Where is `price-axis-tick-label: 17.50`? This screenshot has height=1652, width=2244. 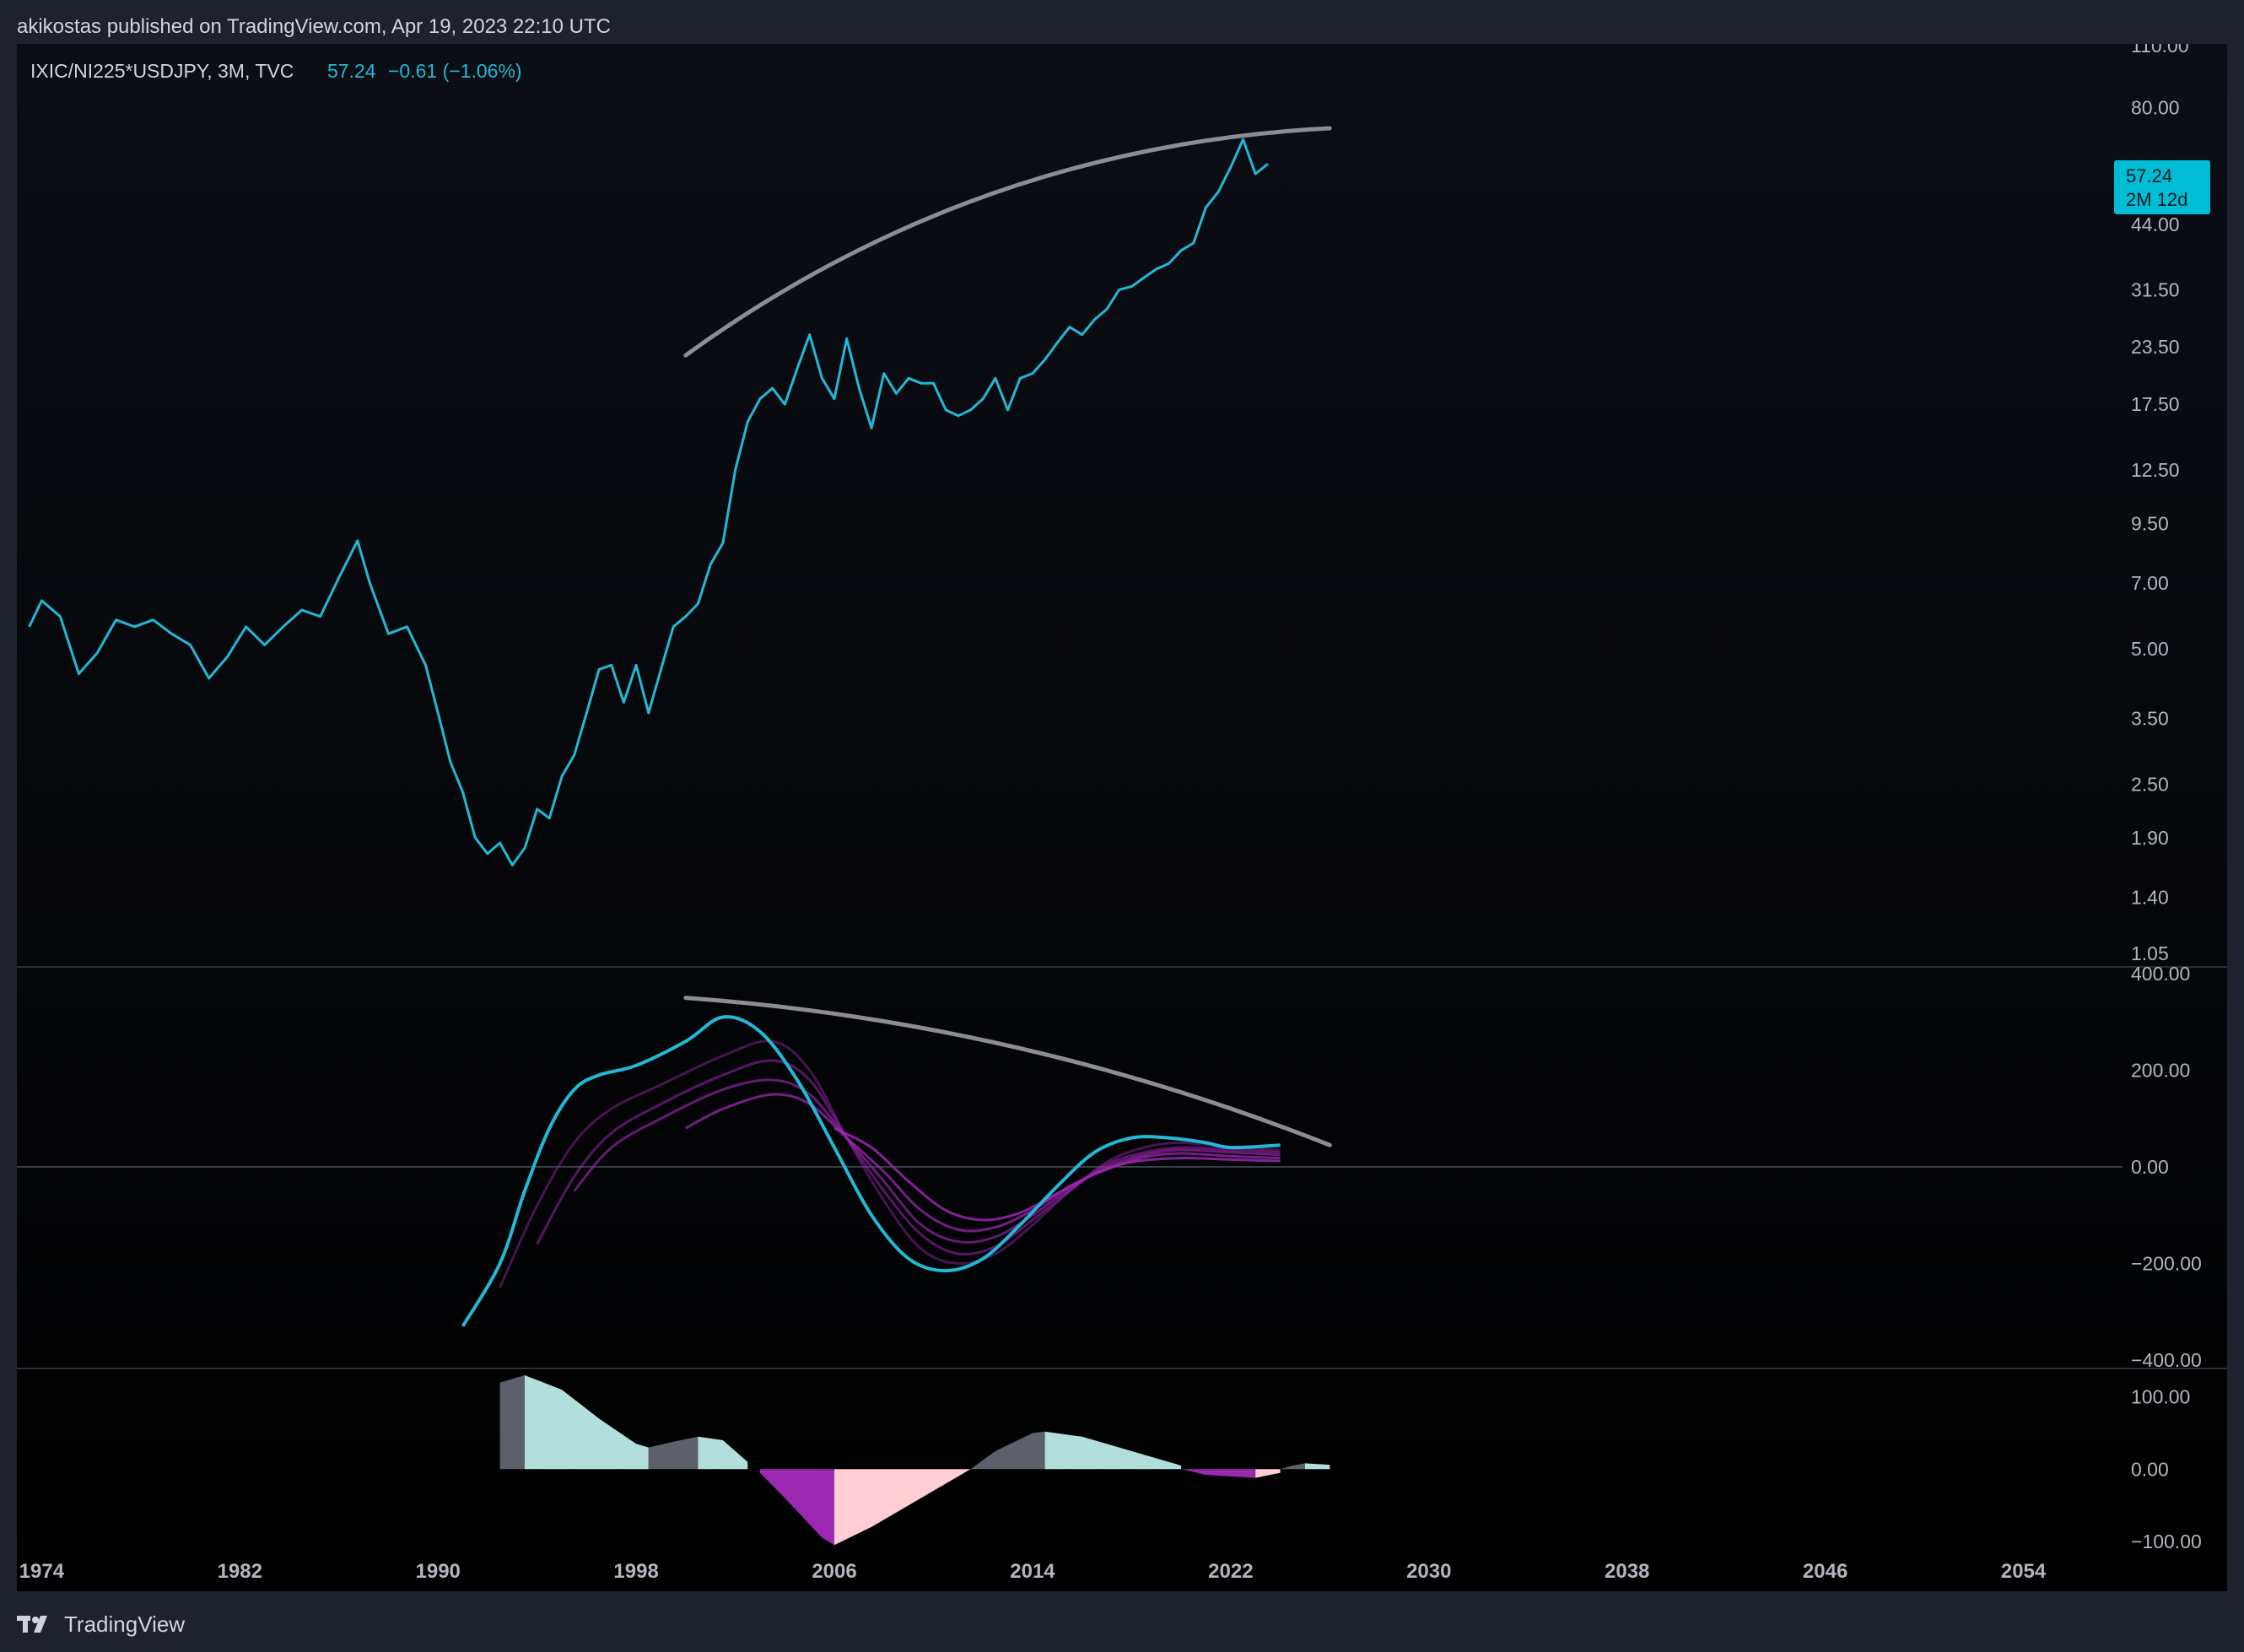 price-axis-tick-label: 17.50 is located at coordinates (2155, 404).